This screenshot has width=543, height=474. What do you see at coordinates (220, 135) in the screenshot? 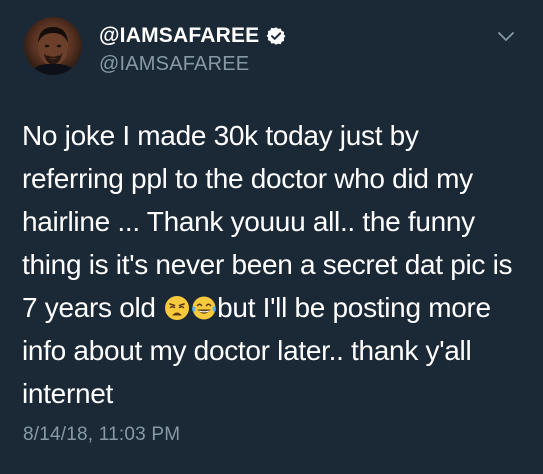
I see `tweet-text-line: No joke I made 30k today just by` at bounding box center [220, 135].